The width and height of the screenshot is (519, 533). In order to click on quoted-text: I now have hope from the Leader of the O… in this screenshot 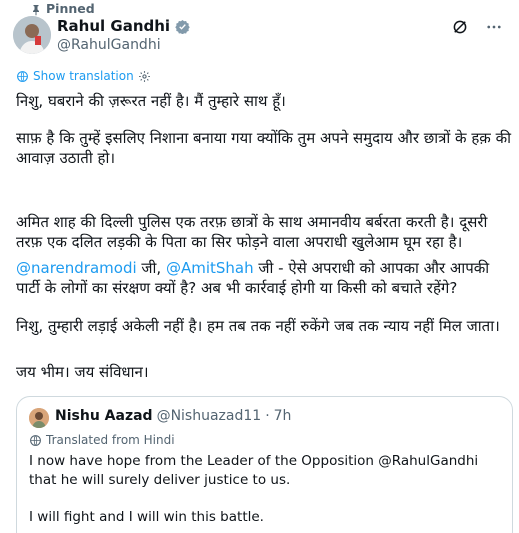, I will do `click(264, 489)`.